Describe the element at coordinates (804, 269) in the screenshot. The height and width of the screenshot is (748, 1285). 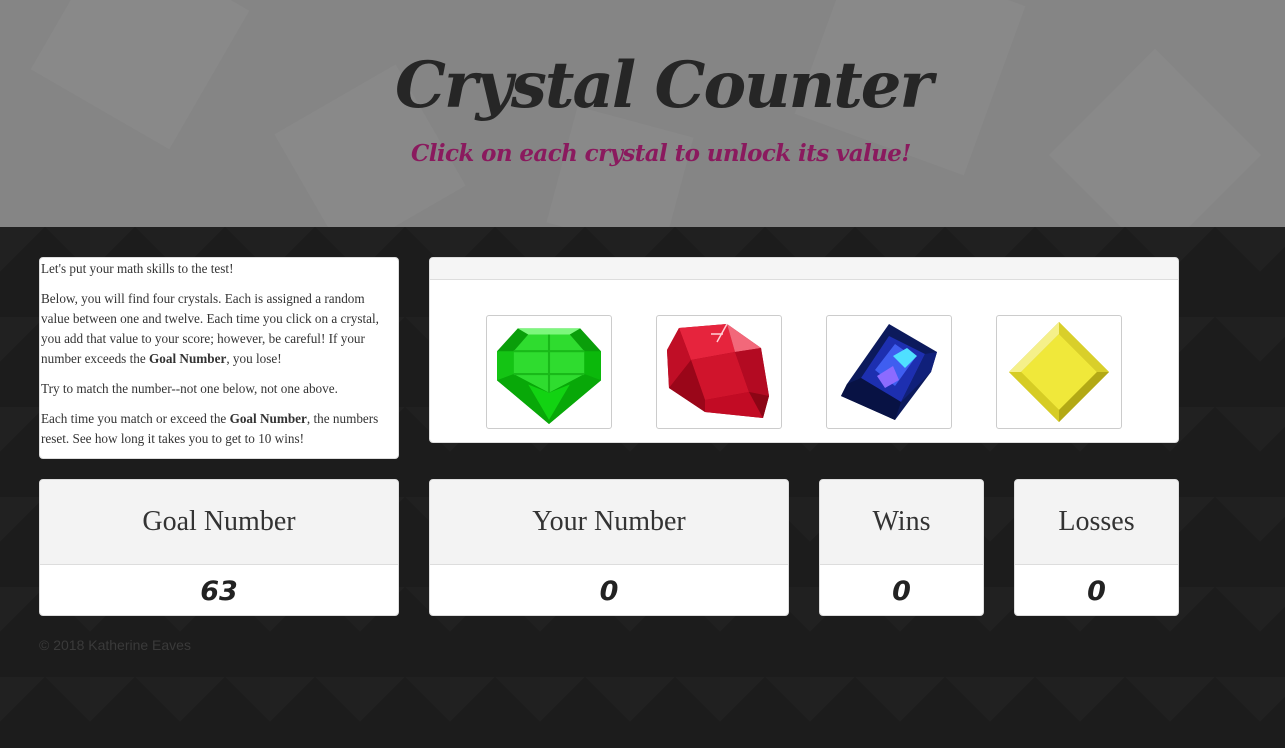
I see `crystal-panel-heading` at that location.